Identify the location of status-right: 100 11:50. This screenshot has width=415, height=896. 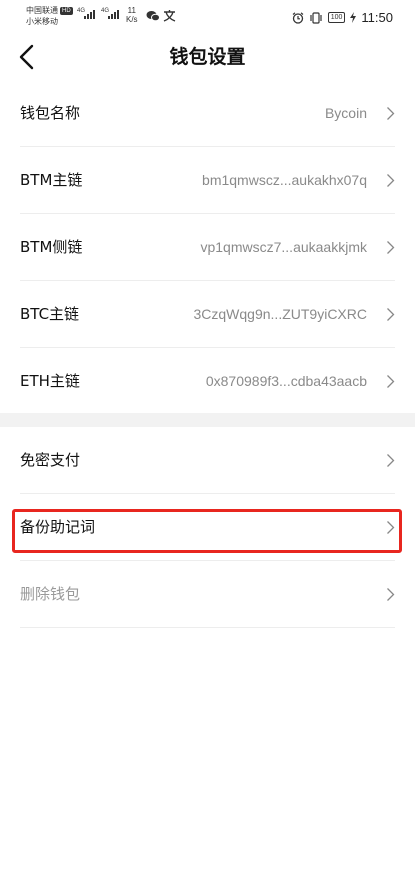
(342, 17).